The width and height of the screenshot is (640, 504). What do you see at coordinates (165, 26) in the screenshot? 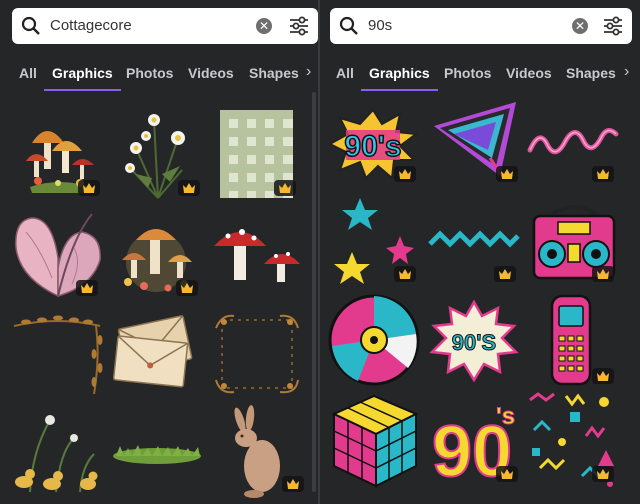
I see `search-bar: Cottagecore ✕` at bounding box center [165, 26].